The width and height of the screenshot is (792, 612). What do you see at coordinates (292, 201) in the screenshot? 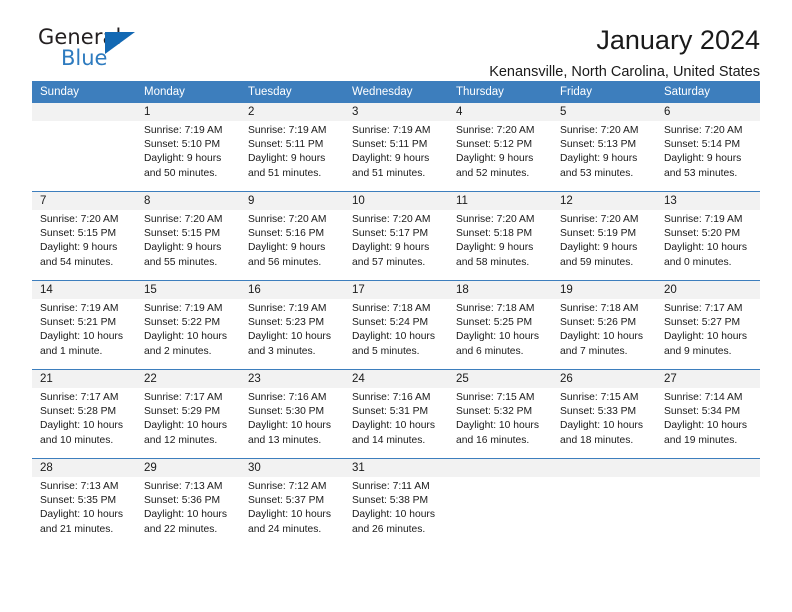
I see `day-number: 9` at bounding box center [292, 201].